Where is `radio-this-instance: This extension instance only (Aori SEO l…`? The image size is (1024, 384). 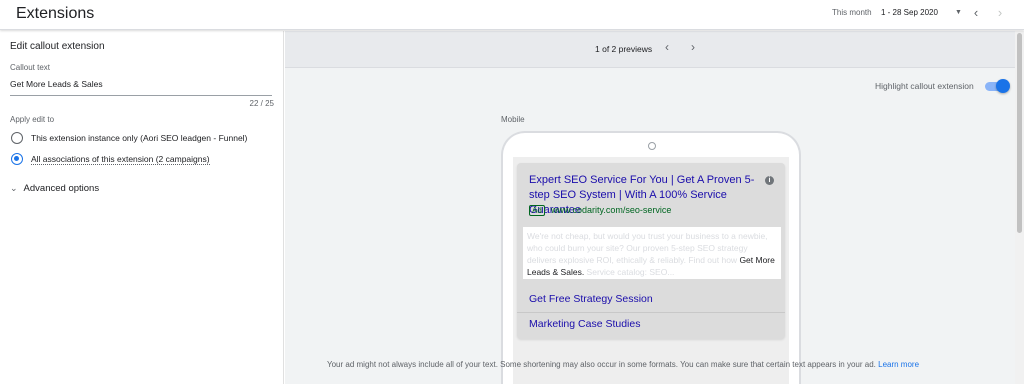 radio-this-instance: This extension instance only (Aori SEO l… is located at coordinates (129, 138).